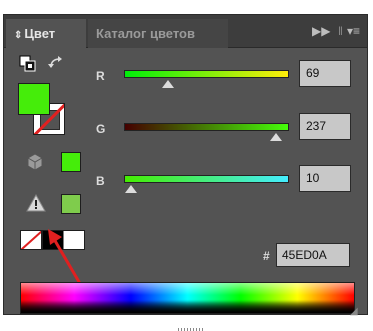  I want to click on channel-r-value-input: 69, so click(325, 73).